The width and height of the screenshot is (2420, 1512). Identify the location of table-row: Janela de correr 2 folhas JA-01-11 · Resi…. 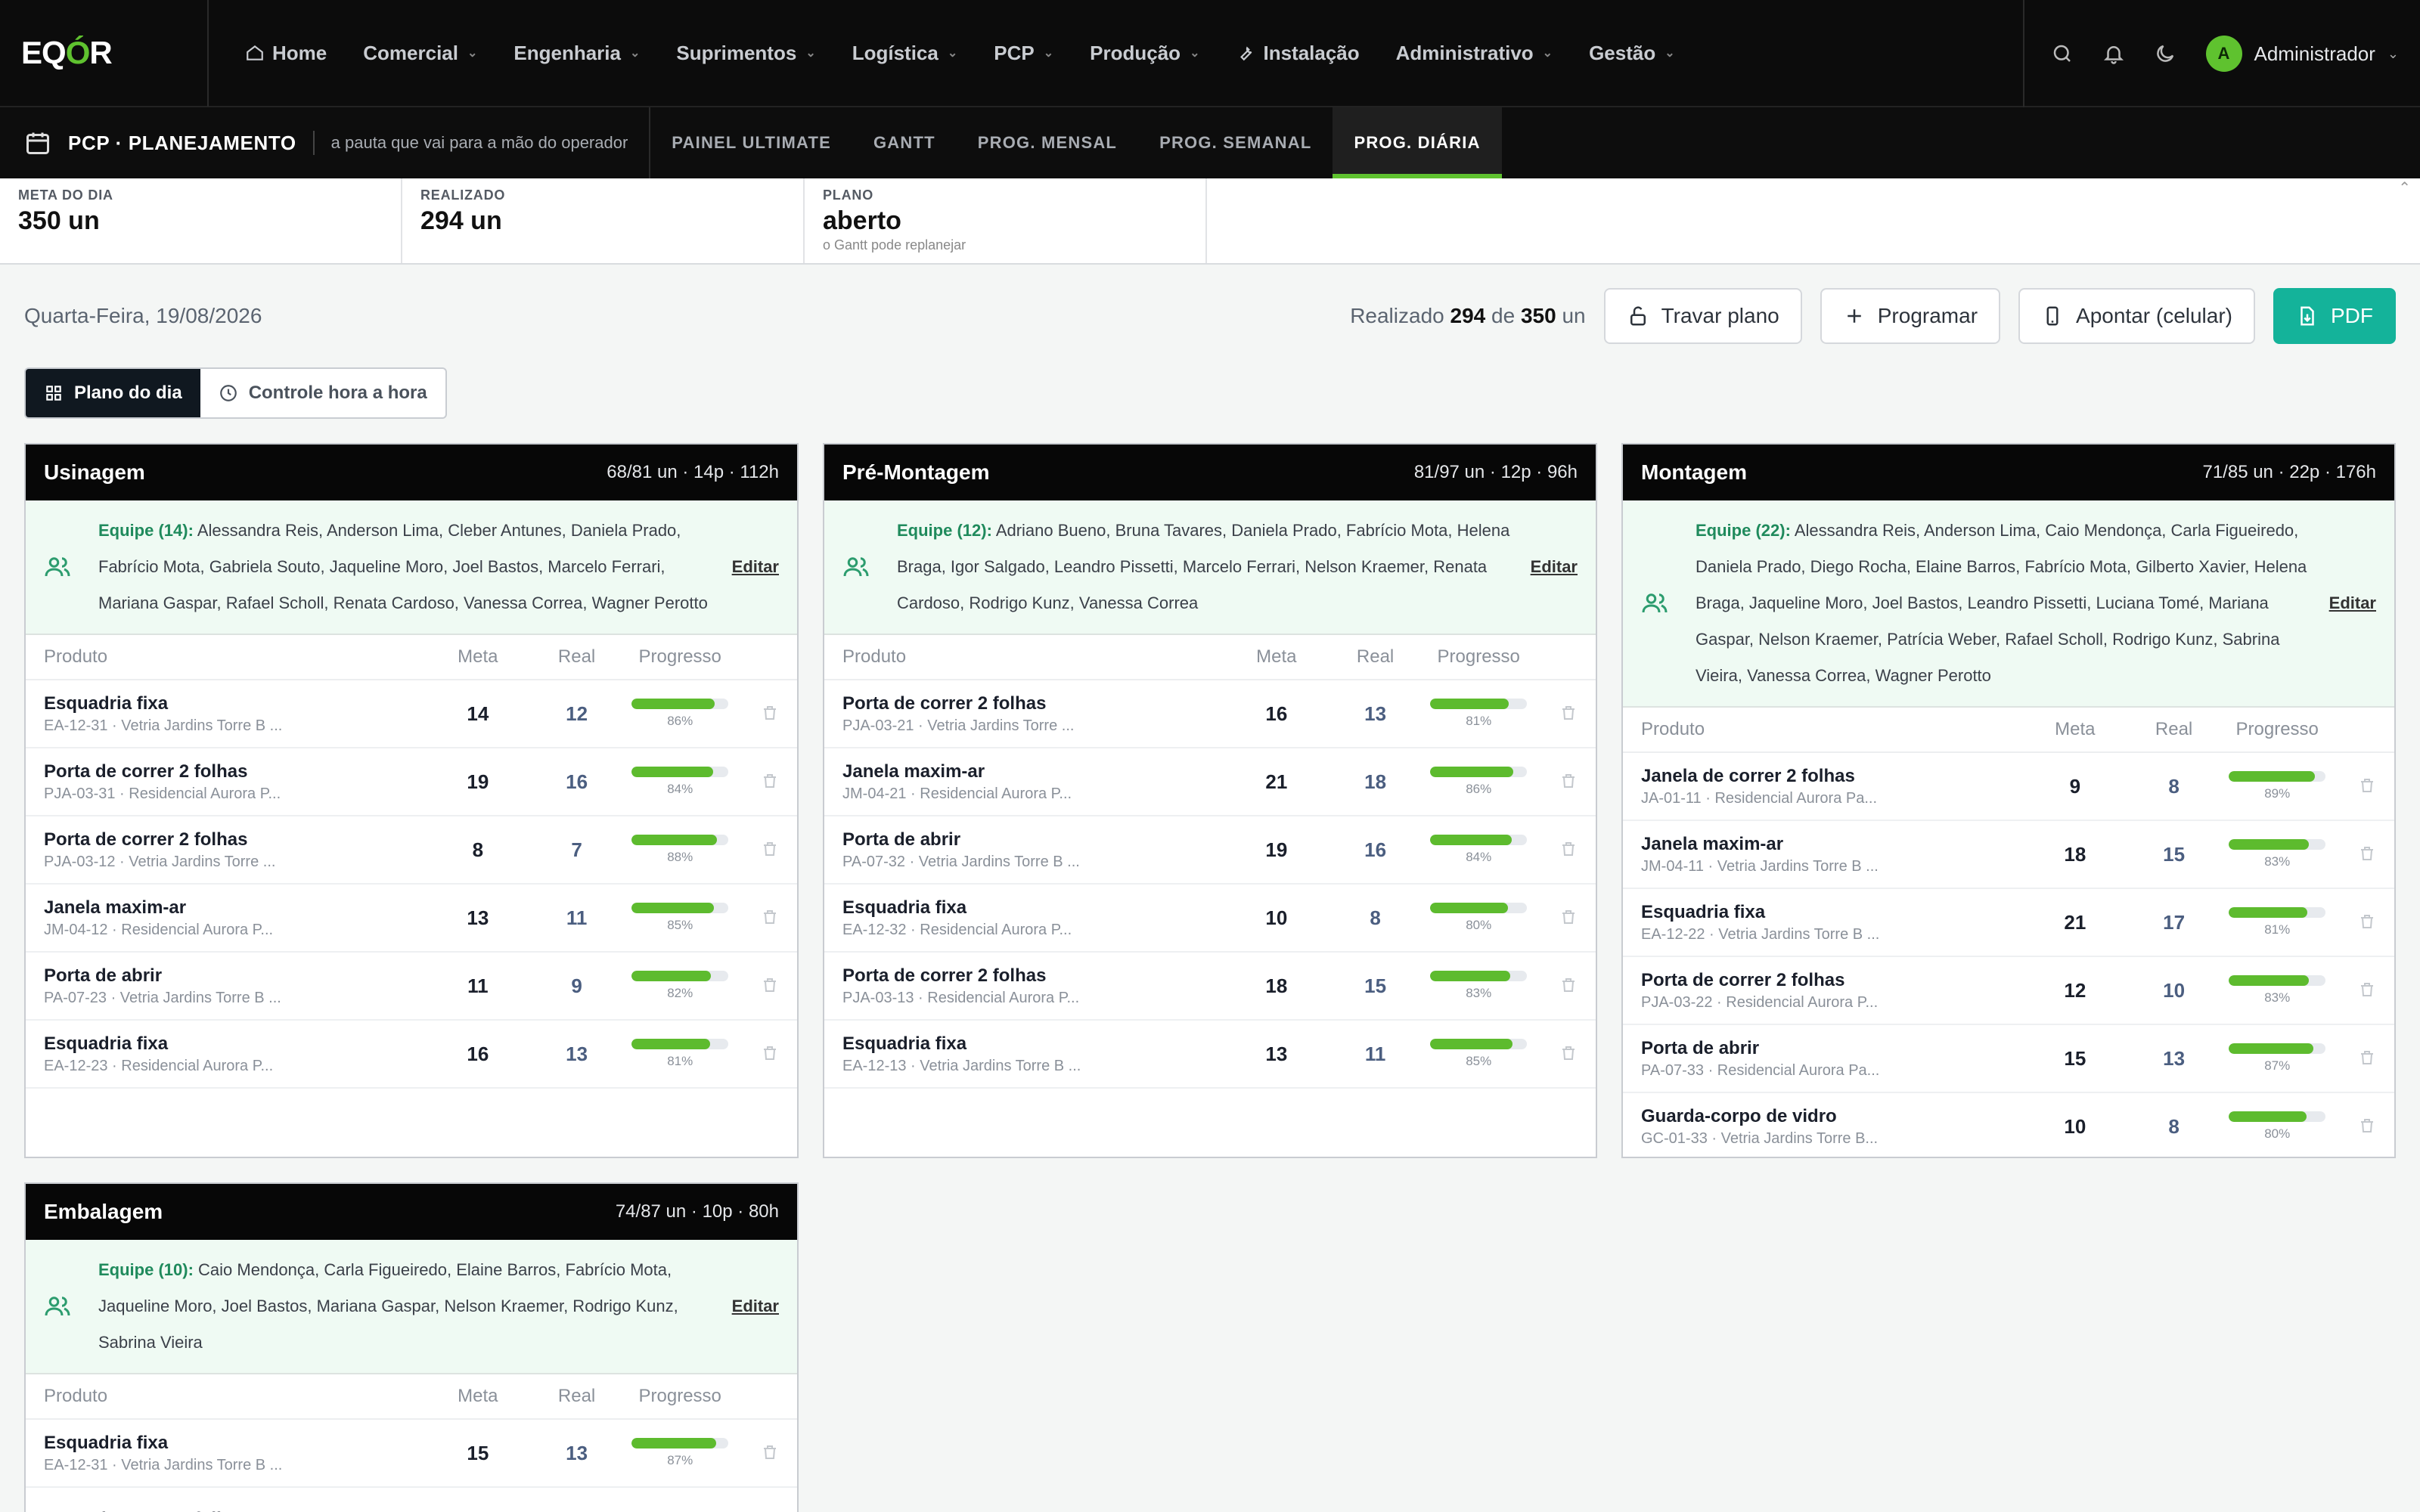
(2008, 787).